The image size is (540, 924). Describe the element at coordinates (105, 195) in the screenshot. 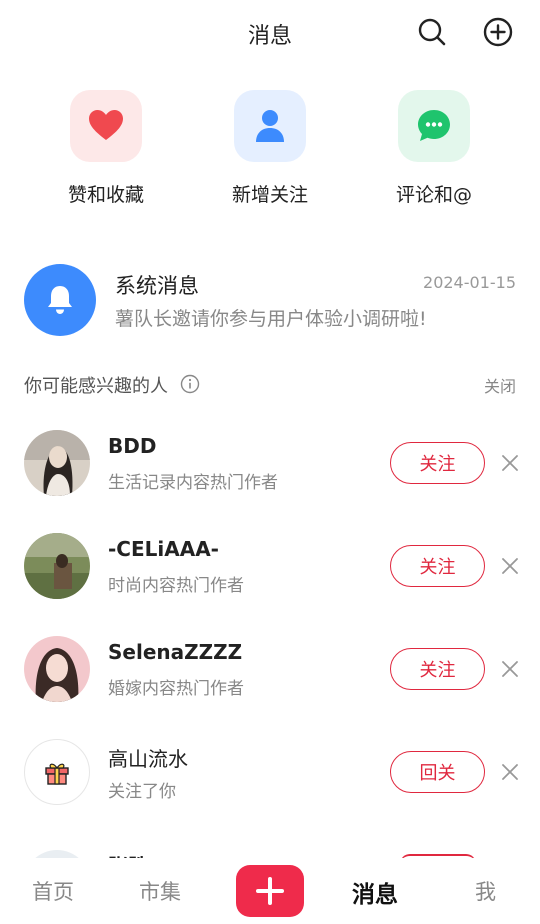

I see `likes-label: 赞和收藏` at that location.